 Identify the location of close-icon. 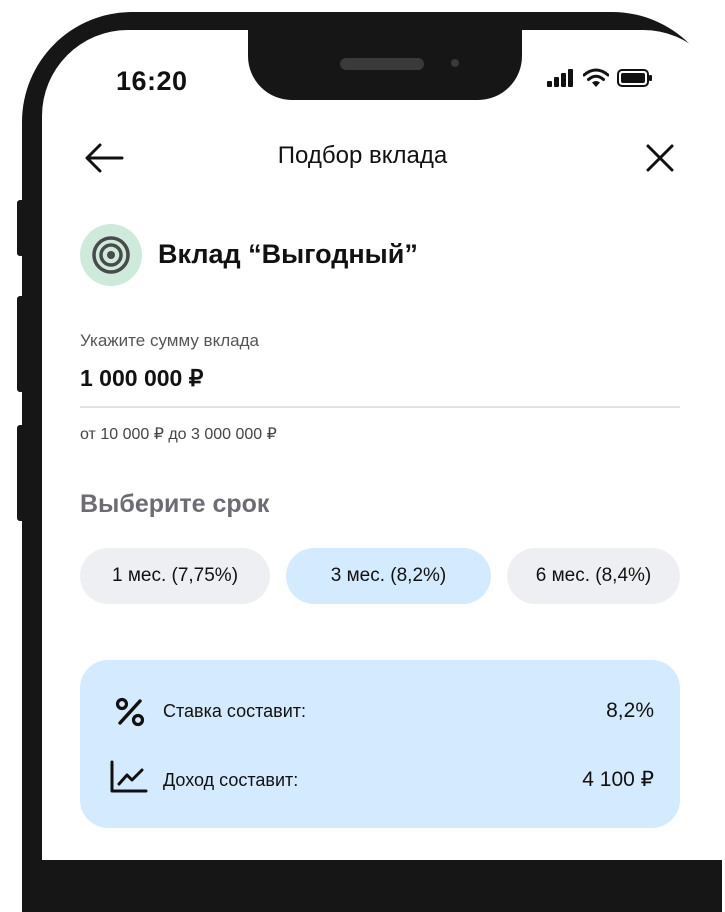
(660, 158).